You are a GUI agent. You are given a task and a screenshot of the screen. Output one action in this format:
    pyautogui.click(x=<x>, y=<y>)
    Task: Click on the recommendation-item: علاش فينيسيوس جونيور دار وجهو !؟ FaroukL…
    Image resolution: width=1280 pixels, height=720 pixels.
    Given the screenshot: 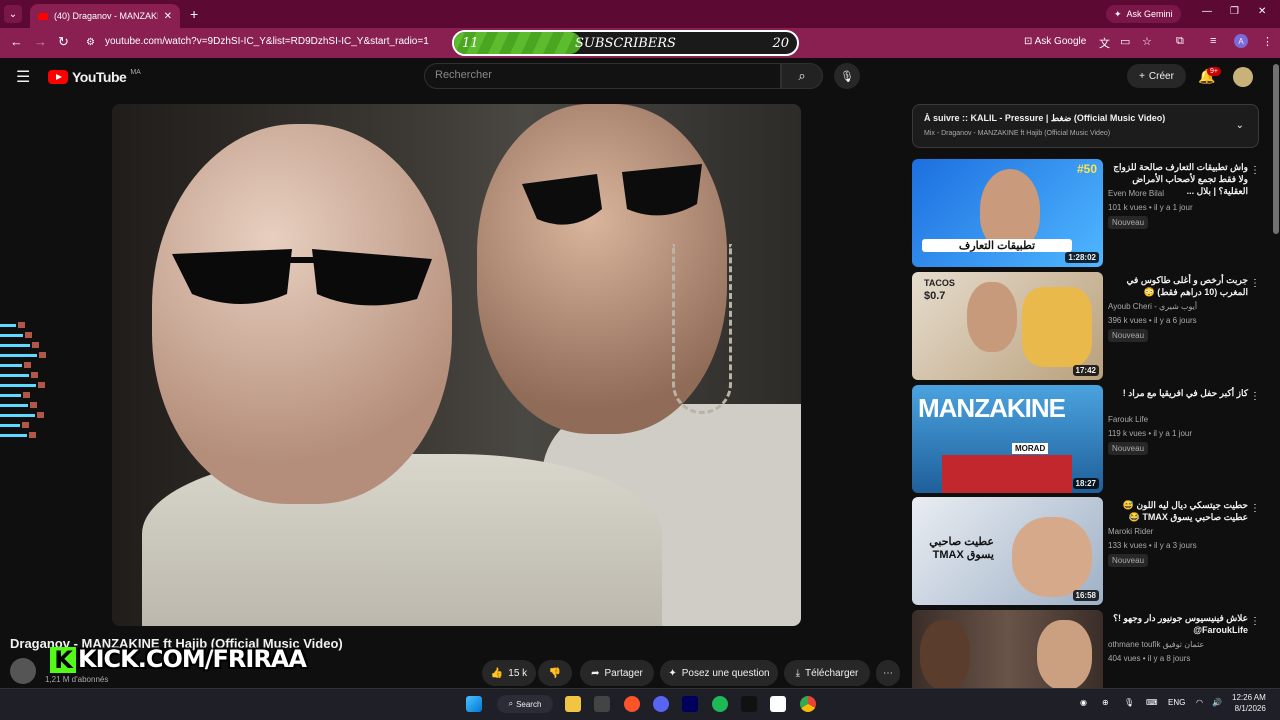 What is the action you would take?
    pyautogui.click(x=1087, y=649)
    